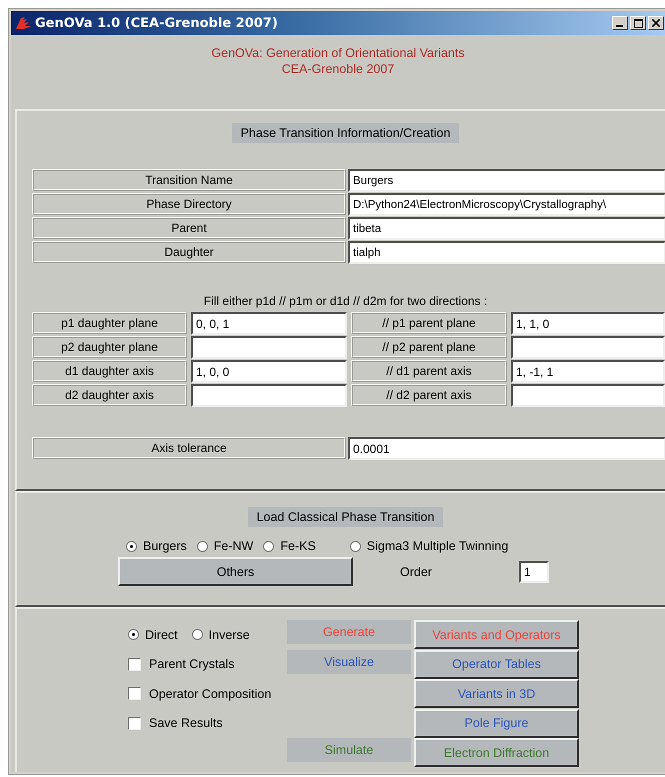 The image size is (665, 777). What do you see at coordinates (189, 228) in the screenshot?
I see `field-label: Parent` at bounding box center [189, 228].